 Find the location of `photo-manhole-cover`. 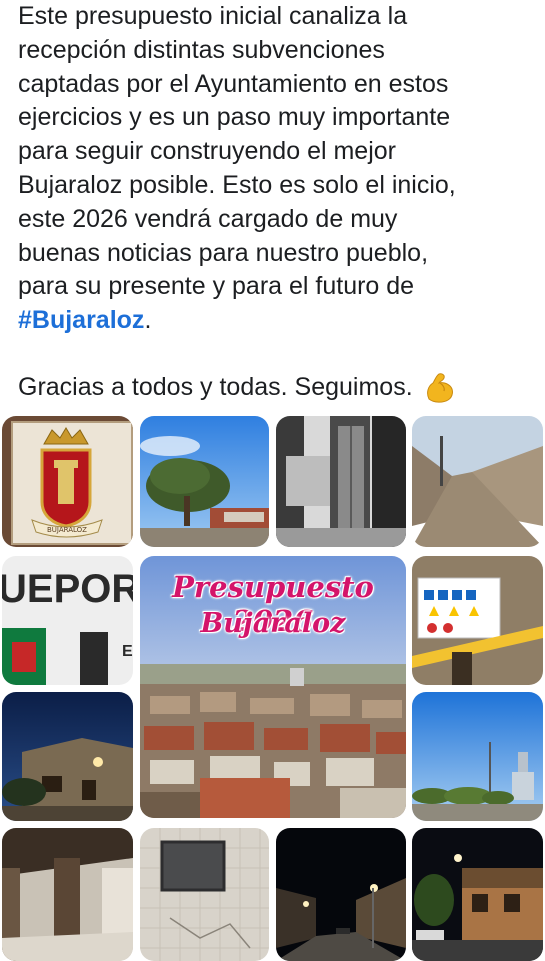

photo-manhole-cover is located at coordinates (204, 894).